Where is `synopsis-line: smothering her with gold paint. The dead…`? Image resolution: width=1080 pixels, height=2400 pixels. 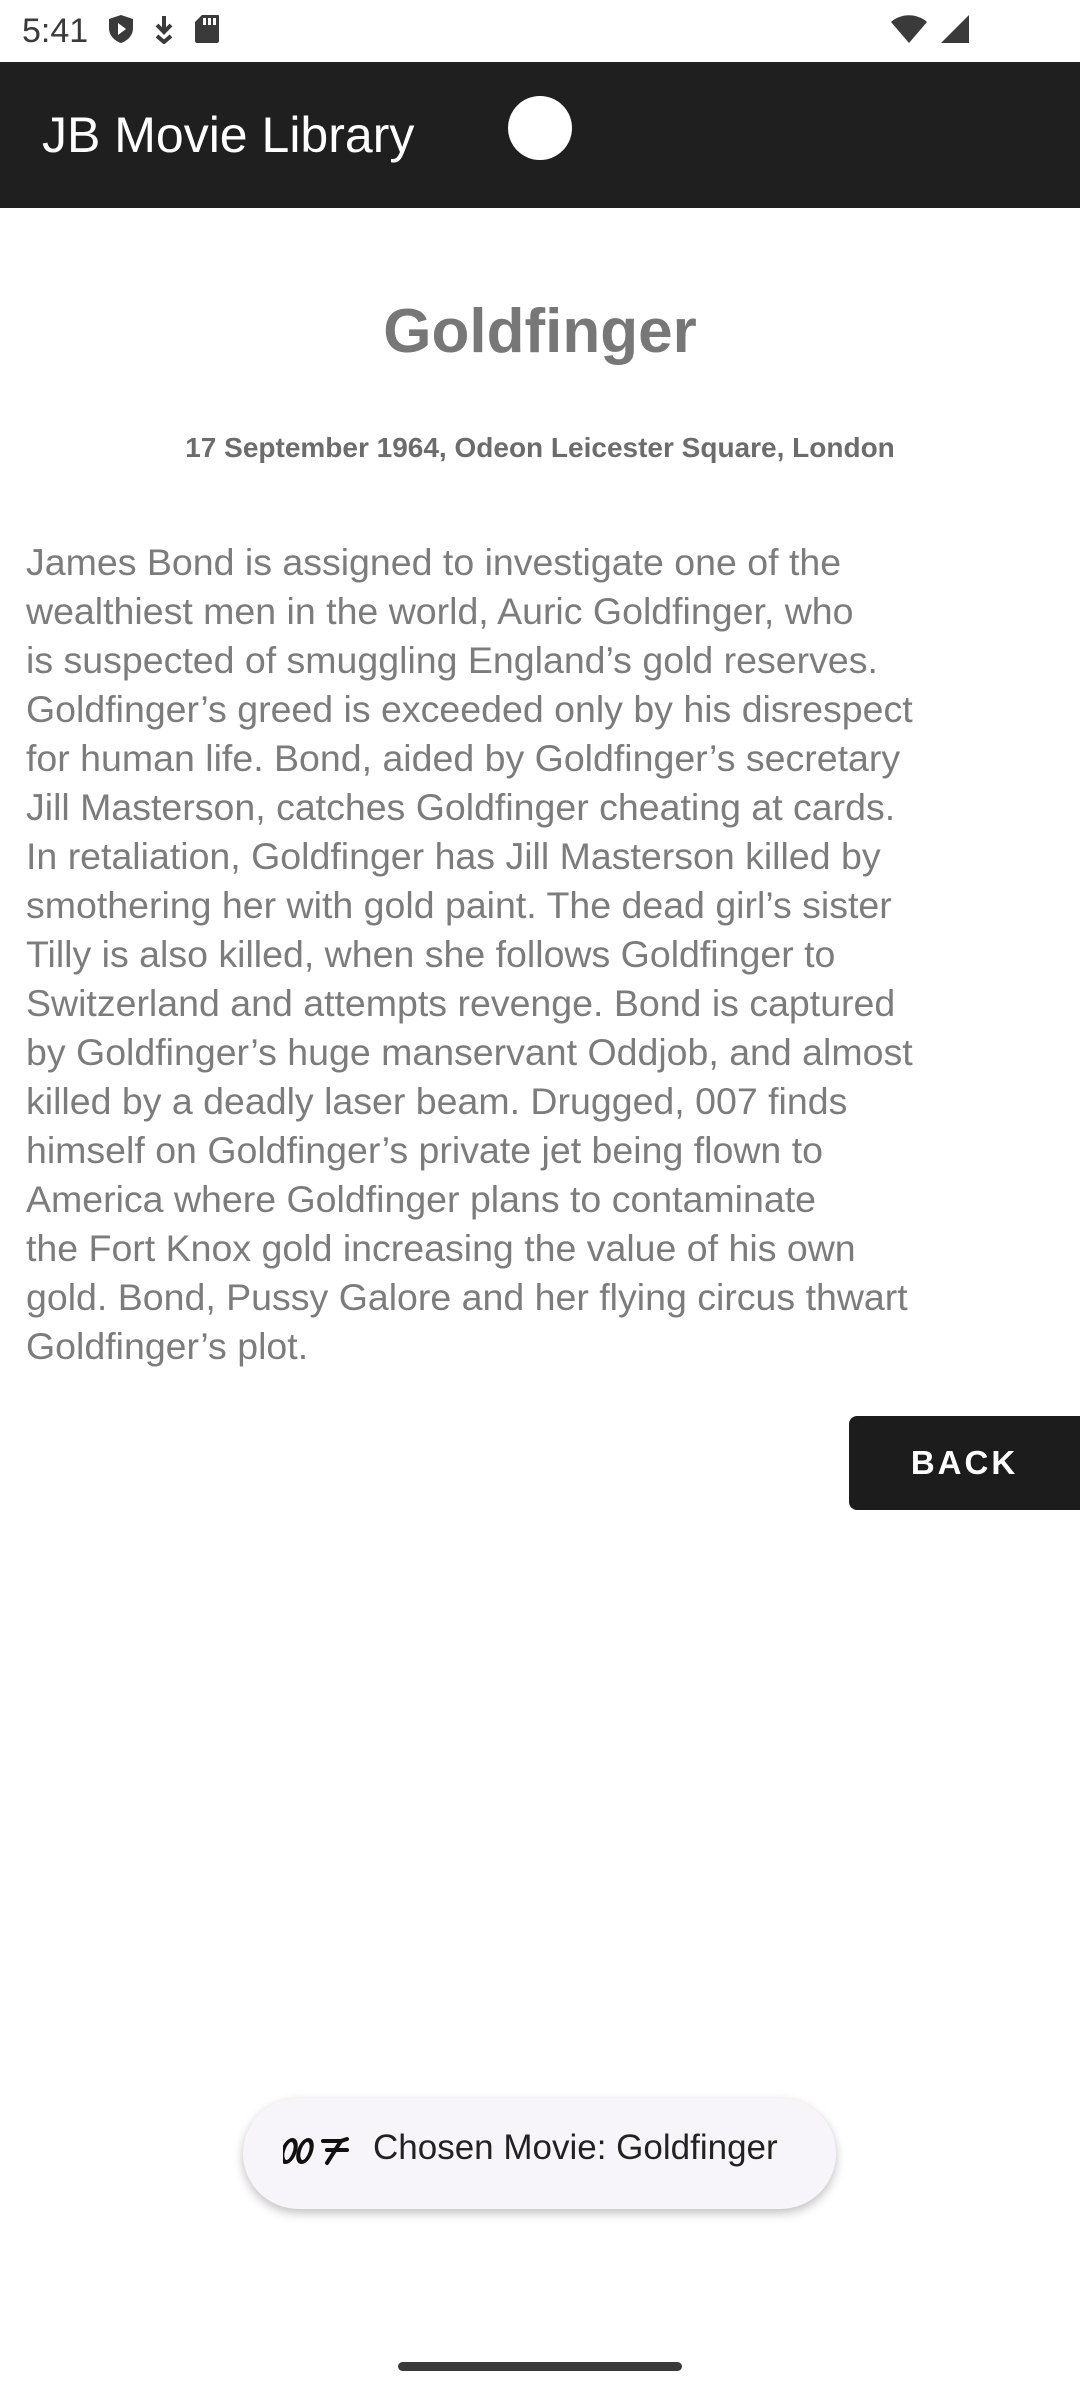 synopsis-line: smothering her with gold paint. The dead… is located at coordinates (459, 905).